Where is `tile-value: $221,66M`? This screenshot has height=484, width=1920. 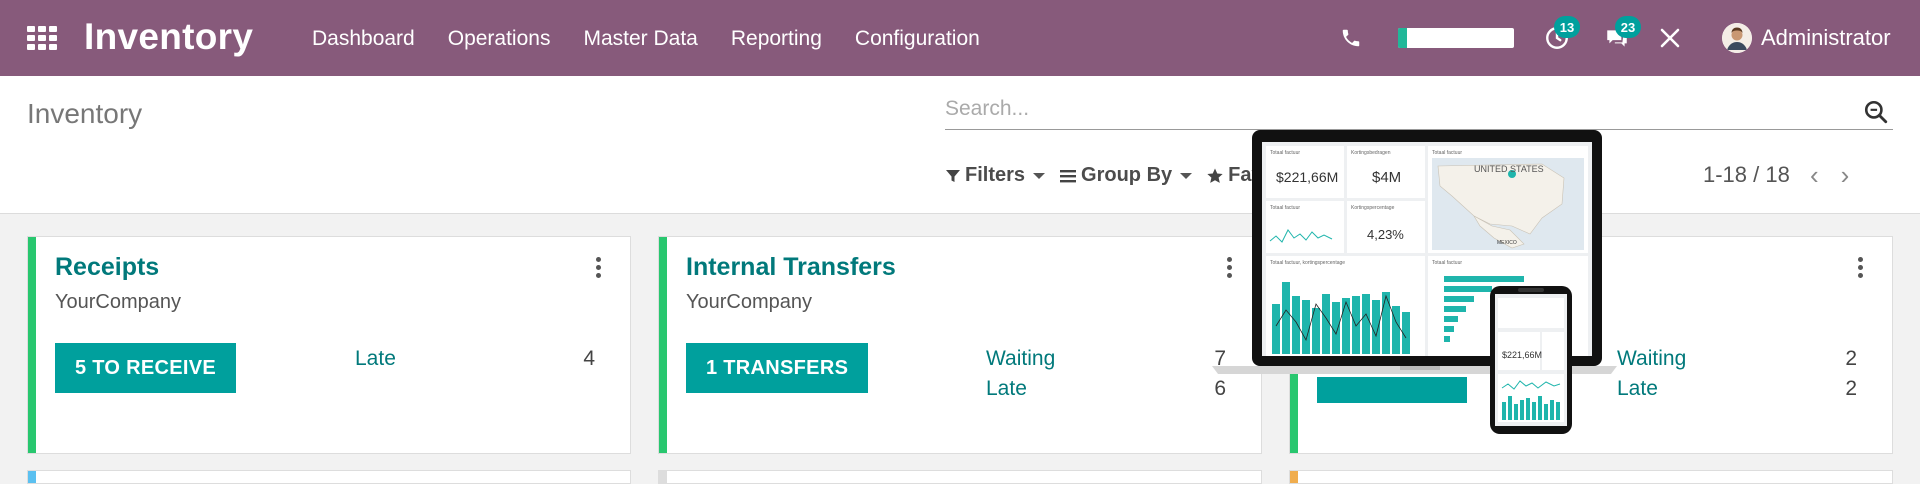 tile-value: $221,66M is located at coordinates (1307, 177).